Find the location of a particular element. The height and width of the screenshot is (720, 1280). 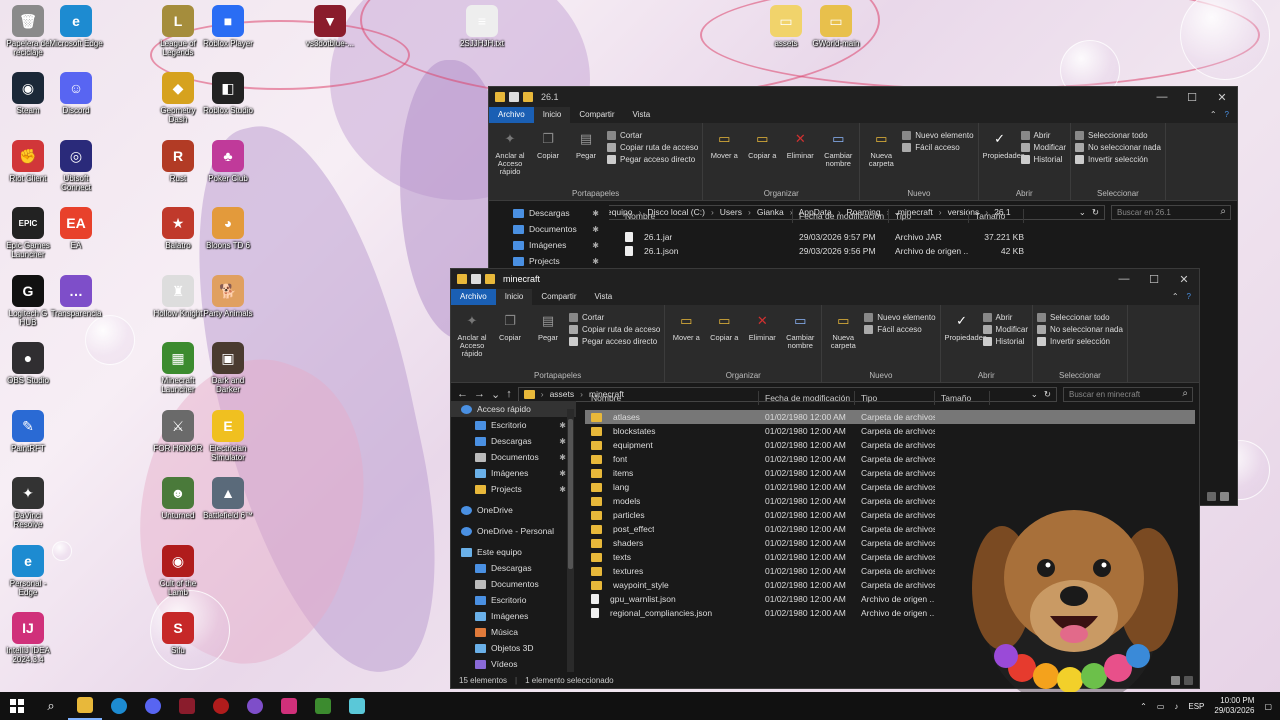

network-icon: ▭ is located at coordinates (1161, 706).